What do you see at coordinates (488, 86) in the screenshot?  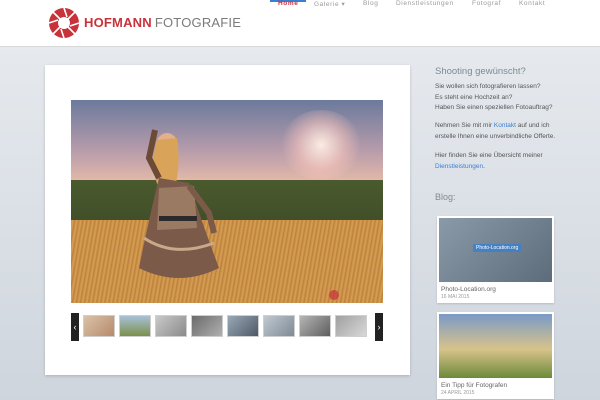 I see `sidebar-line-1: Sie wollen sich fotografieren lassen?` at bounding box center [488, 86].